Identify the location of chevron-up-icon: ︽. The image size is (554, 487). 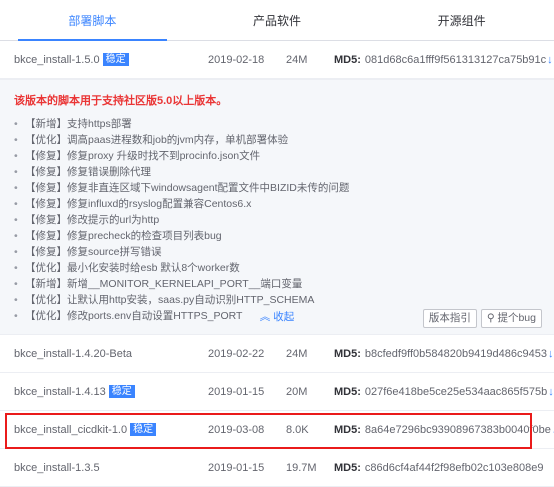
(265, 317).